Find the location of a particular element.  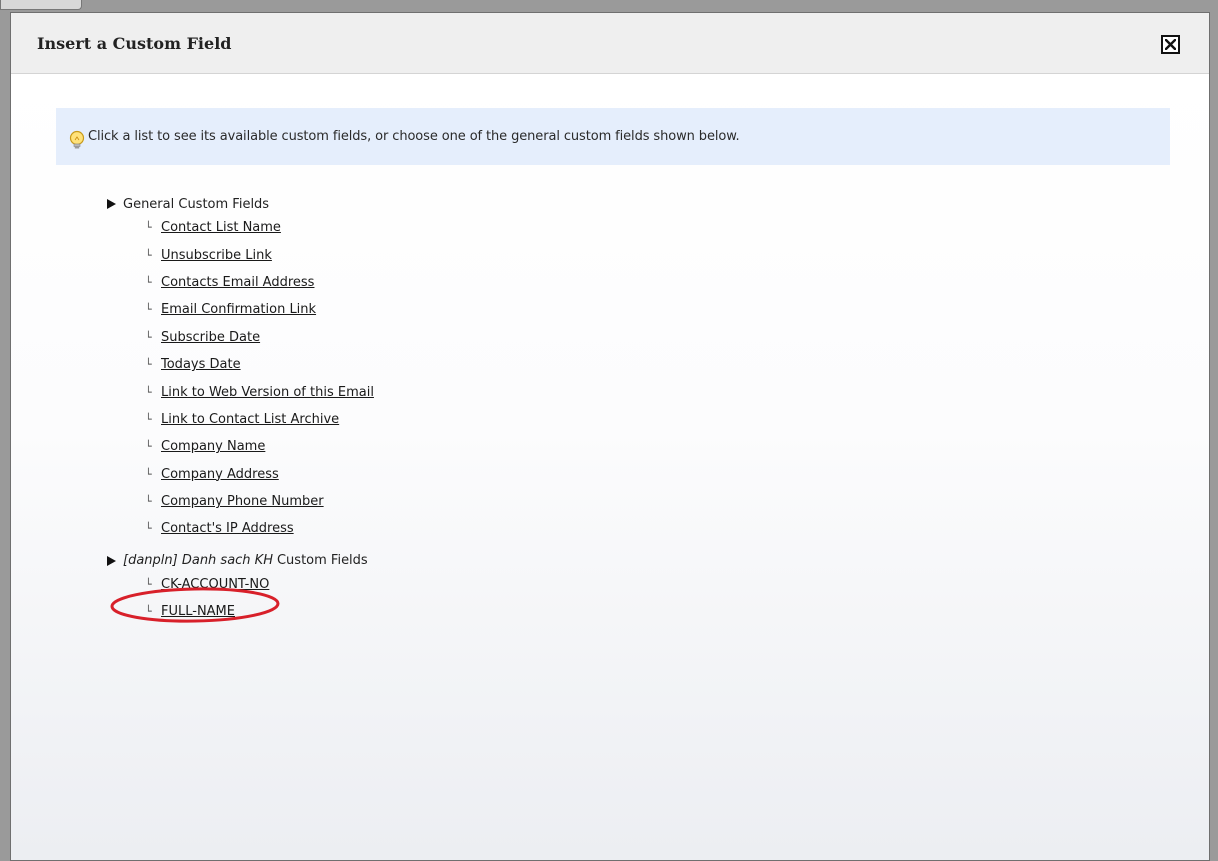

dialog-title: Insert a Custom Field is located at coordinates (134, 43).